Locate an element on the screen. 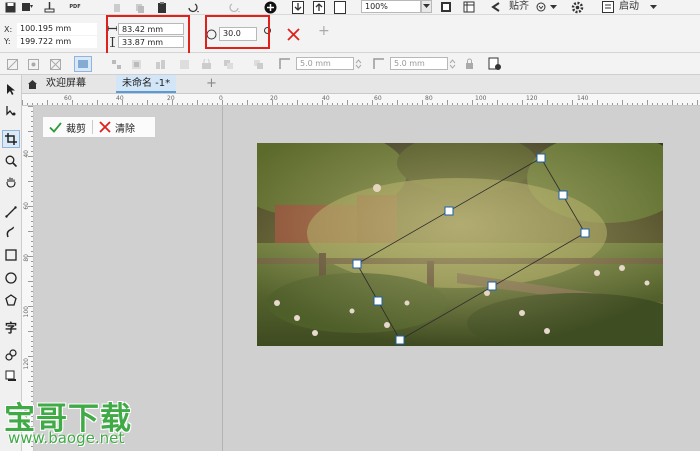  artistic-media-icon is located at coordinates (11, 232).